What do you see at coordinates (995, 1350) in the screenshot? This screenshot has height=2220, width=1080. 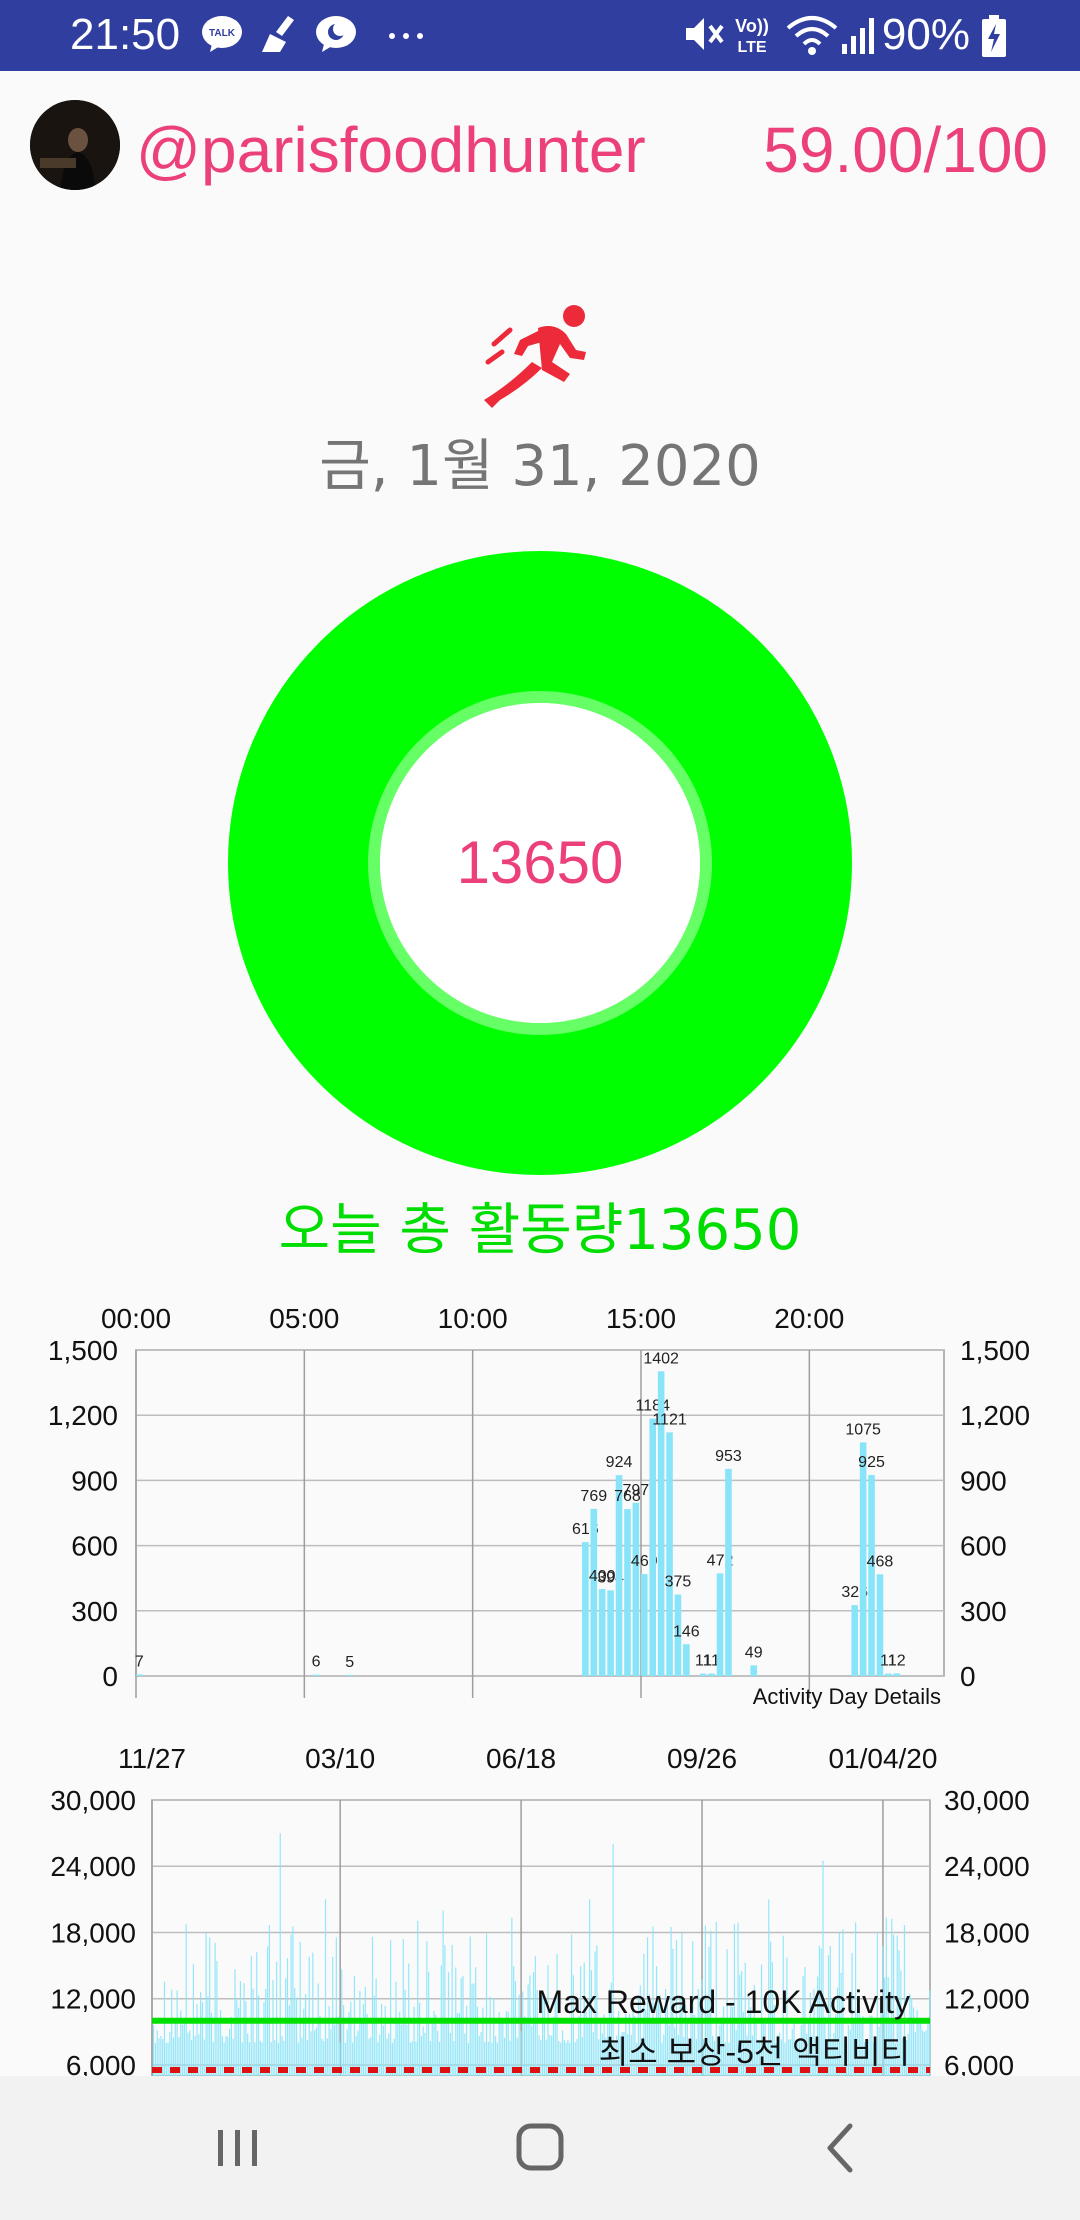 I see `y-tick-label-right: 1,500` at bounding box center [995, 1350].